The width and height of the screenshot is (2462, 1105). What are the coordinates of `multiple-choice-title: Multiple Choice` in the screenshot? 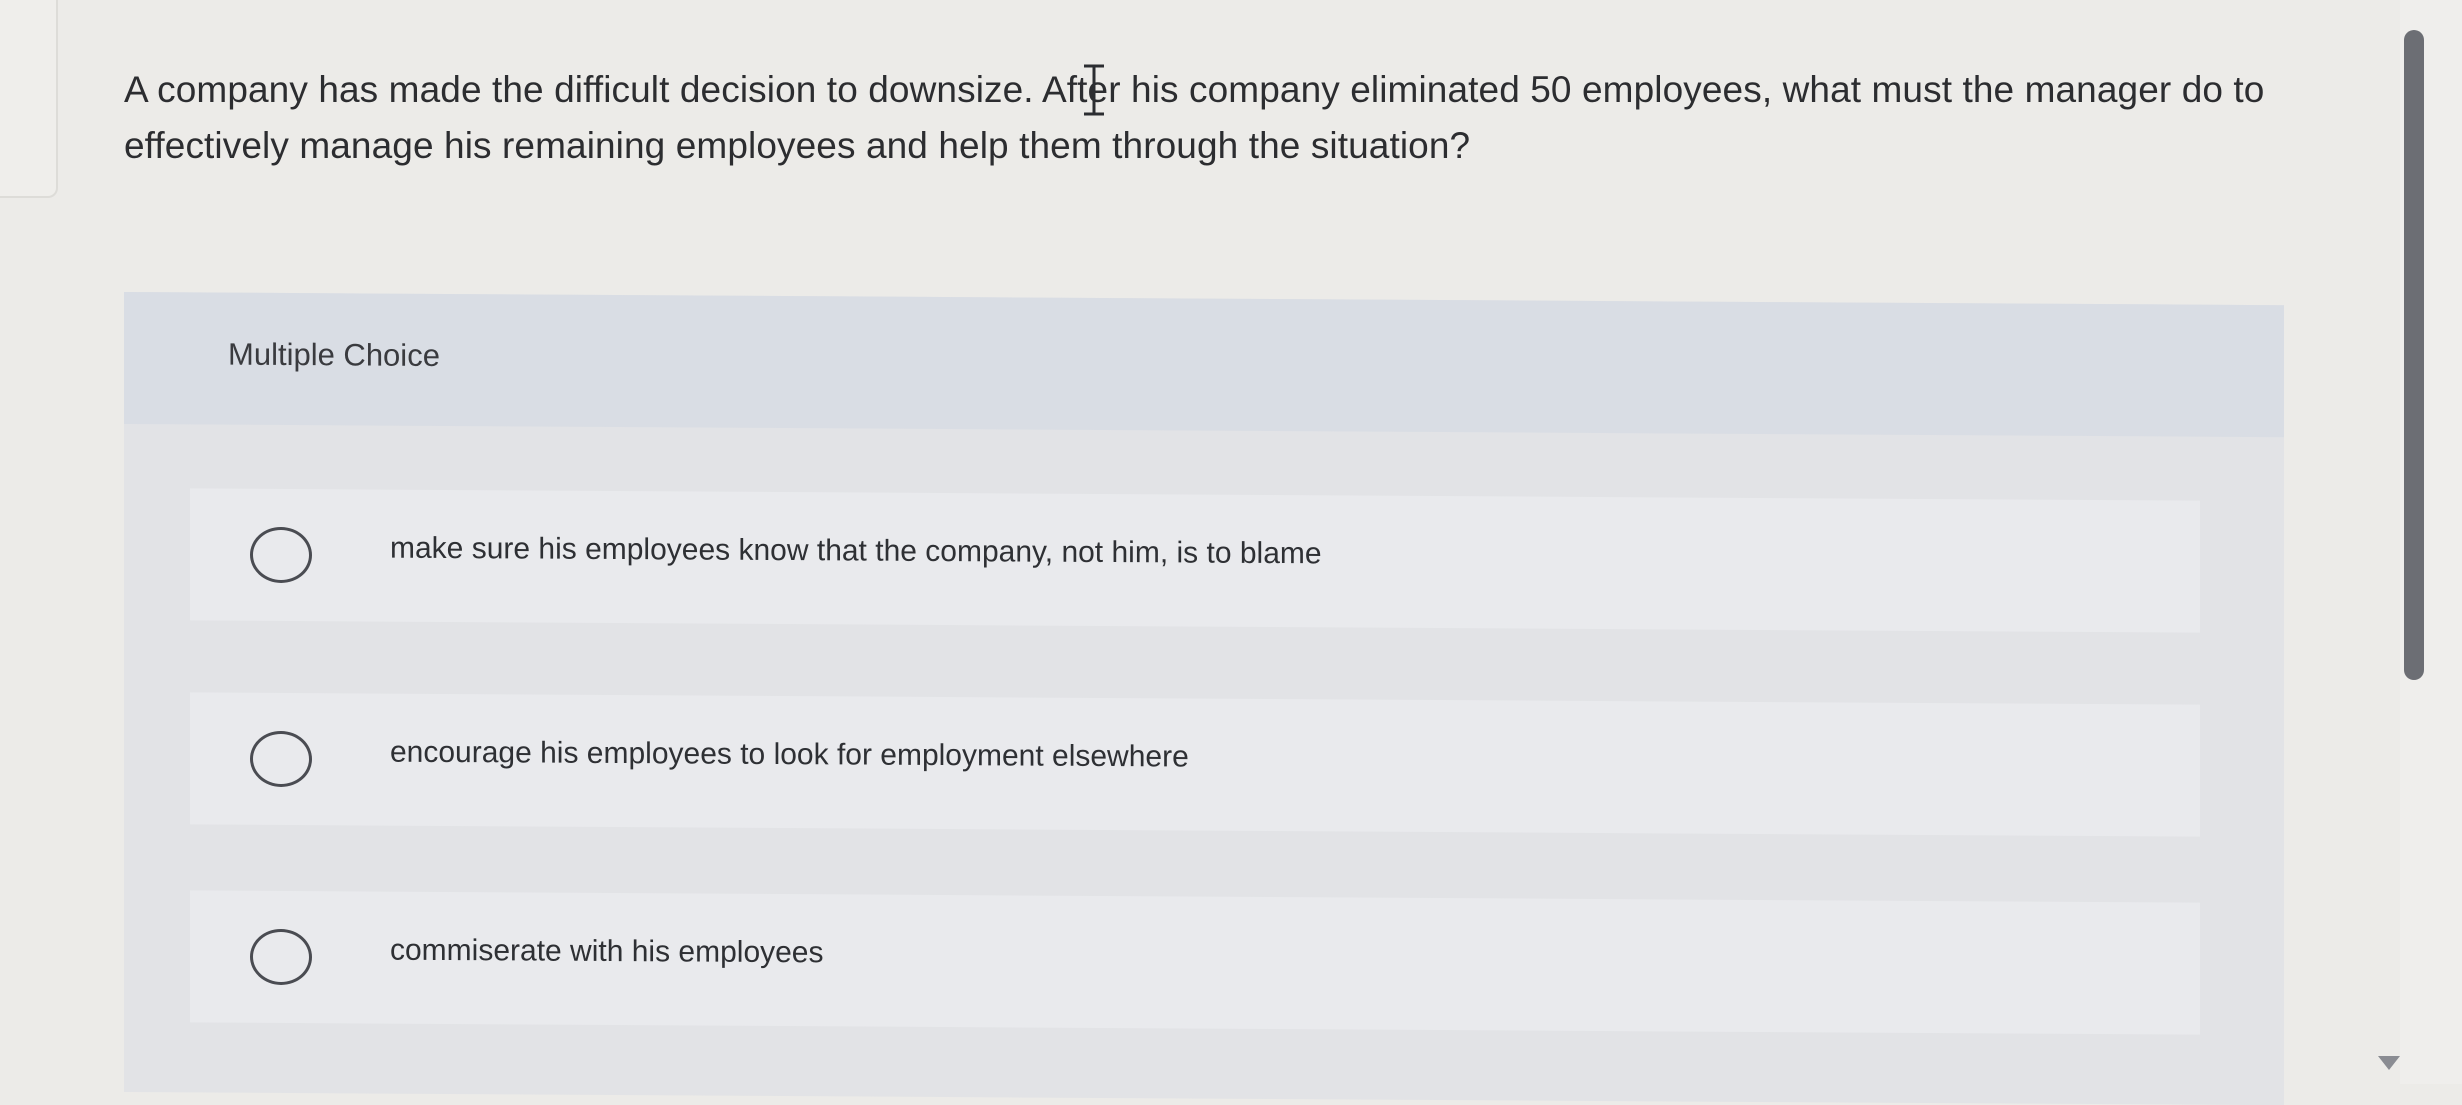 It's located at (334, 354).